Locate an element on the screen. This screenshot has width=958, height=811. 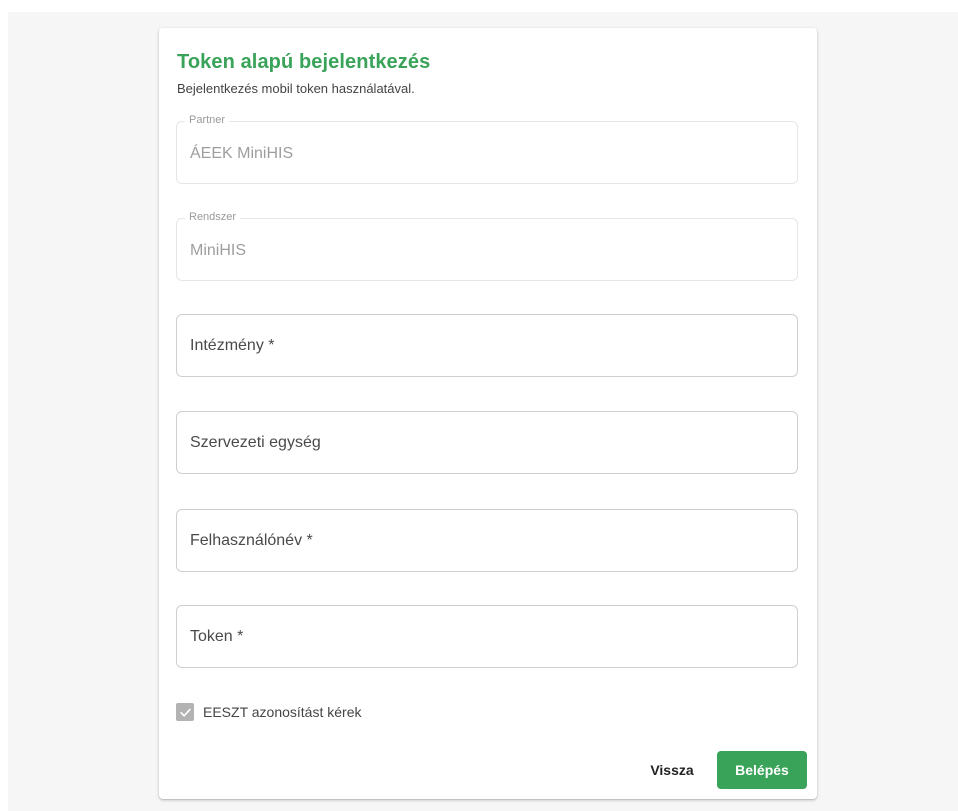
institution-field is located at coordinates (487, 345).